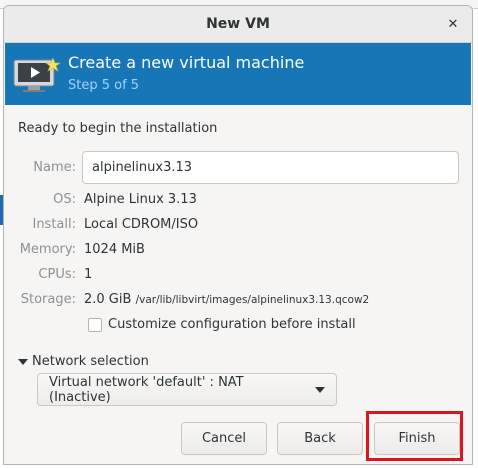 Image resolution: width=478 pixels, height=468 pixels. Describe the element at coordinates (47, 249) in the screenshot. I see `memory-label: Memory:` at that location.